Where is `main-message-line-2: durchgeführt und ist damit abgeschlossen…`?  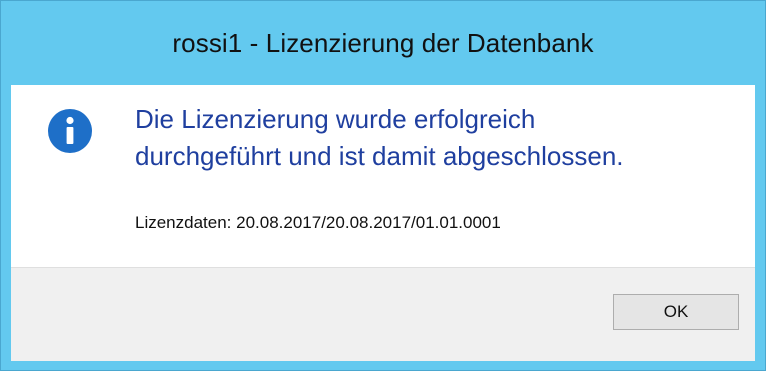
main-message-line-2: durchgeführt und ist damit abgeschlossen… is located at coordinates (379, 156).